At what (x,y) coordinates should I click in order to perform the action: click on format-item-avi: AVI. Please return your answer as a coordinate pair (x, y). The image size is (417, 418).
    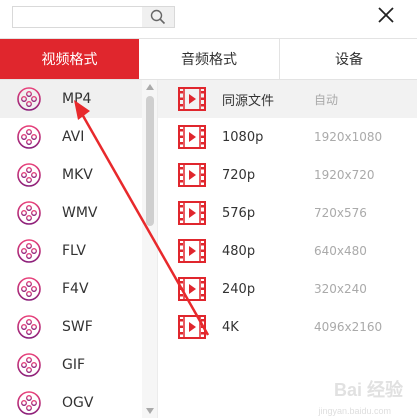
    Looking at the image, I should click on (71, 137).